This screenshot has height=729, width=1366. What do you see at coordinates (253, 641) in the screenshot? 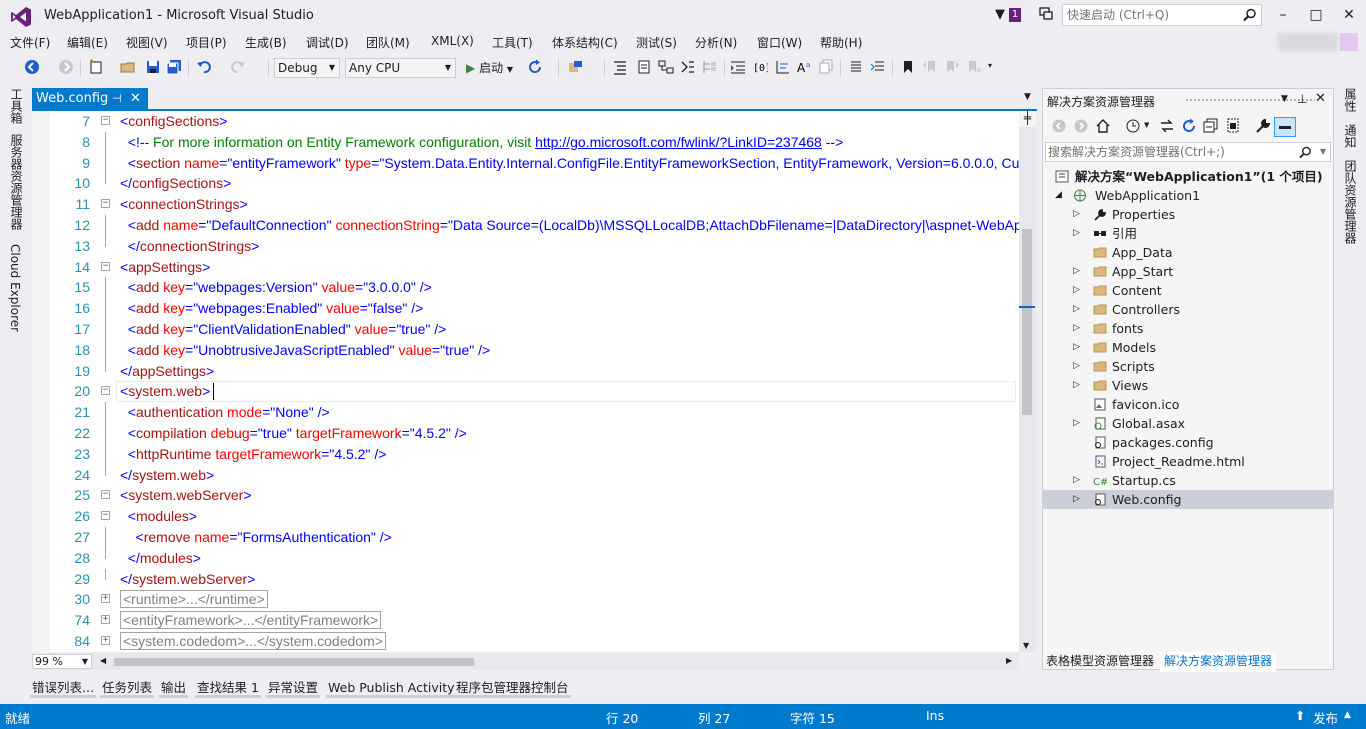
I see `collapsed-region: <system.codedom>...</system.codedom>` at bounding box center [253, 641].